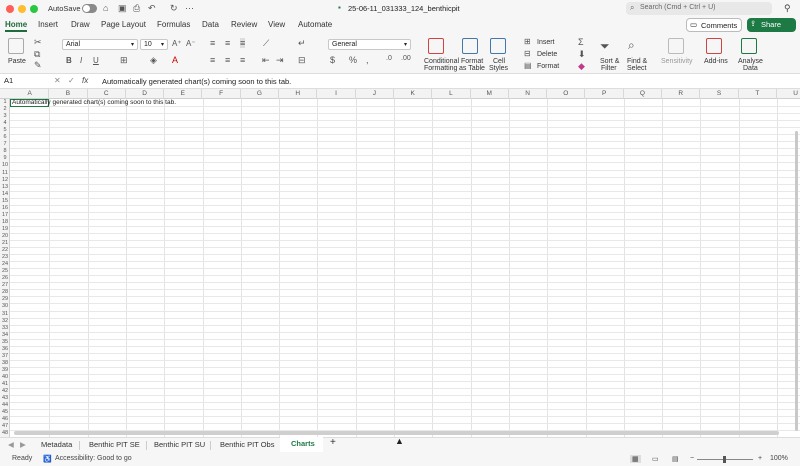  What do you see at coordinates (5, 180) in the screenshot?
I see `row-header-12: 12` at bounding box center [5, 180].